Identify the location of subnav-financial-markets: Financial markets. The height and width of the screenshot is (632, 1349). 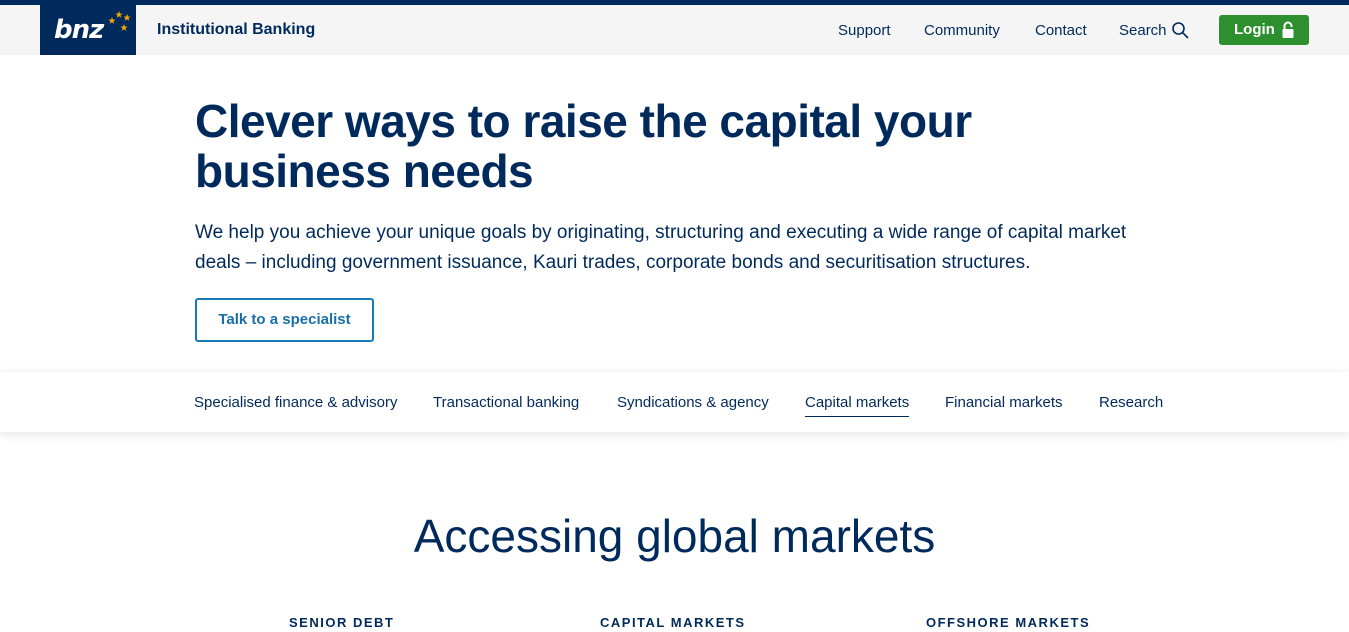
(1004, 403).